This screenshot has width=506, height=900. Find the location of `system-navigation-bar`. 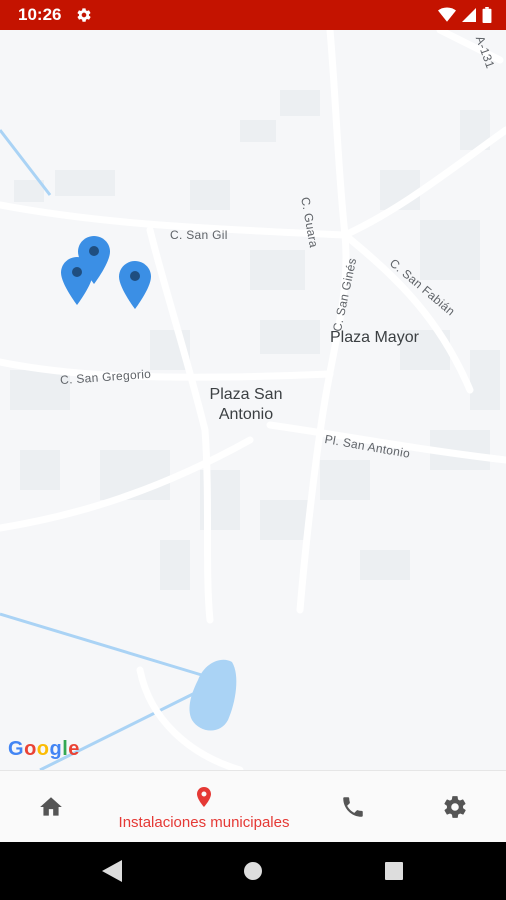

system-navigation-bar is located at coordinates (253, 871).